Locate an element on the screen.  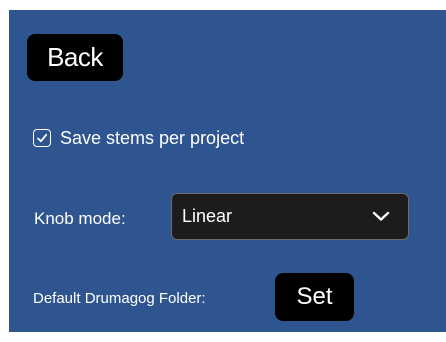
back-button: Back is located at coordinates (75, 57).